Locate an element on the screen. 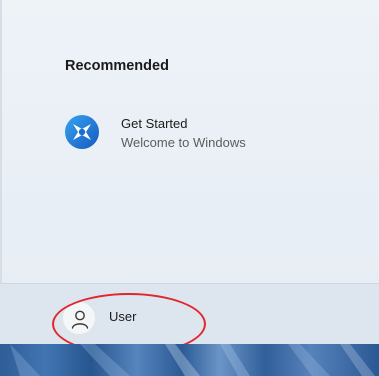 This screenshot has height=376, width=379. user-name-label: User is located at coordinates (123, 316).